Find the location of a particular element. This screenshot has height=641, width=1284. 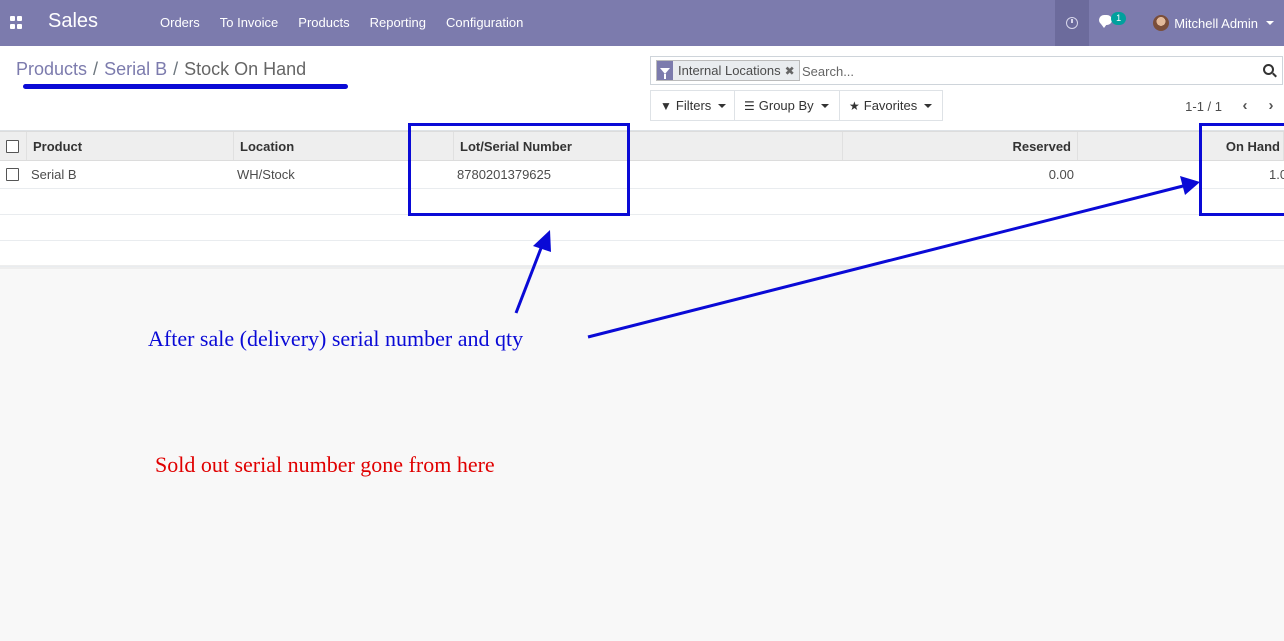

annotation-arrows is located at coordinates (857, 257).